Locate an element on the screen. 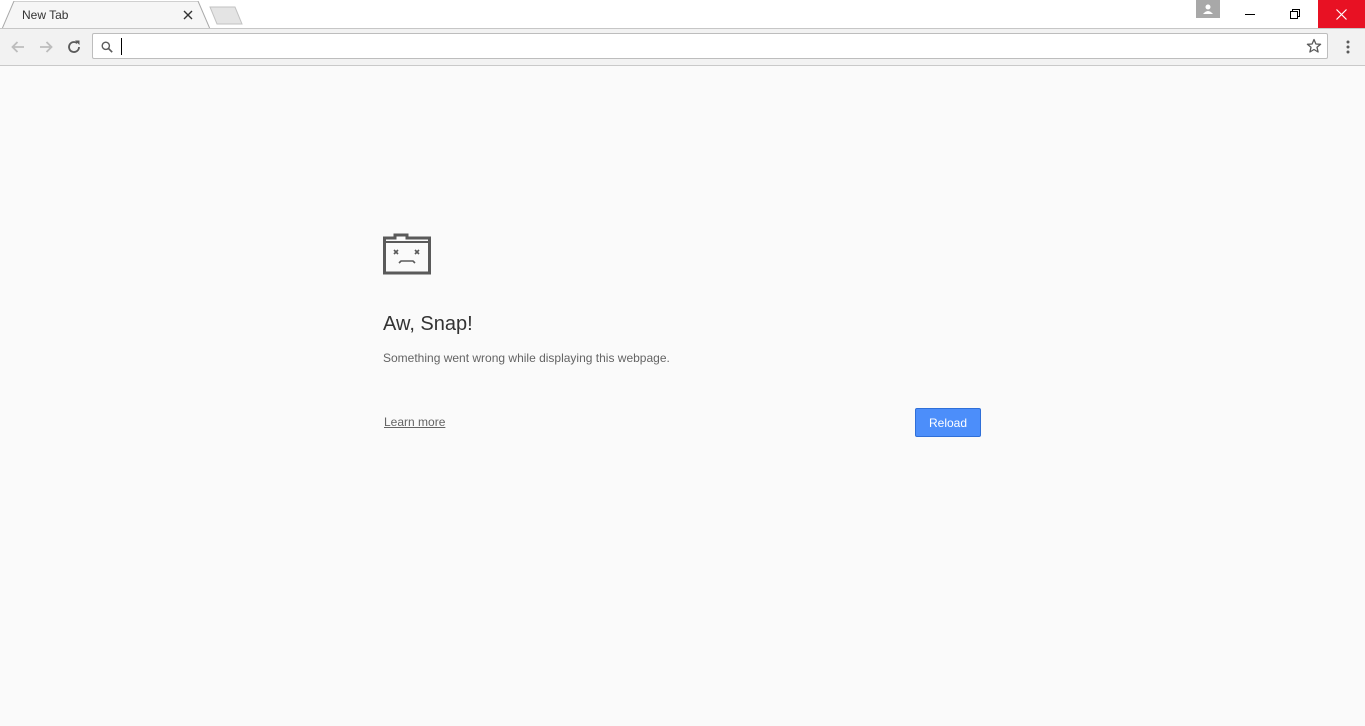  text-caret is located at coordinates (121, 46).